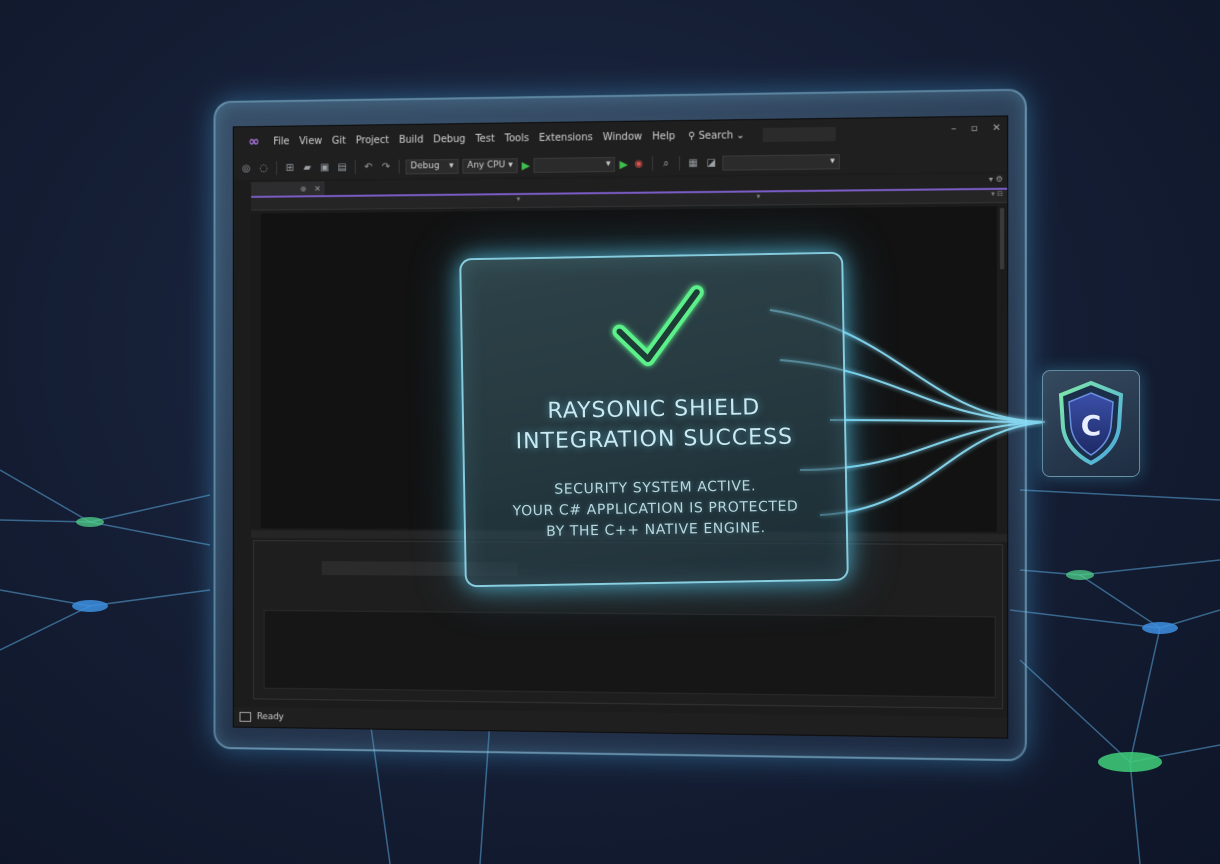 Image resolution: width=1220 pixels, height=864 pixels. What do you see at coordinates (270, 717) in the screenshot?
I see `status-text: Ready` at bounding box center [270, 717].